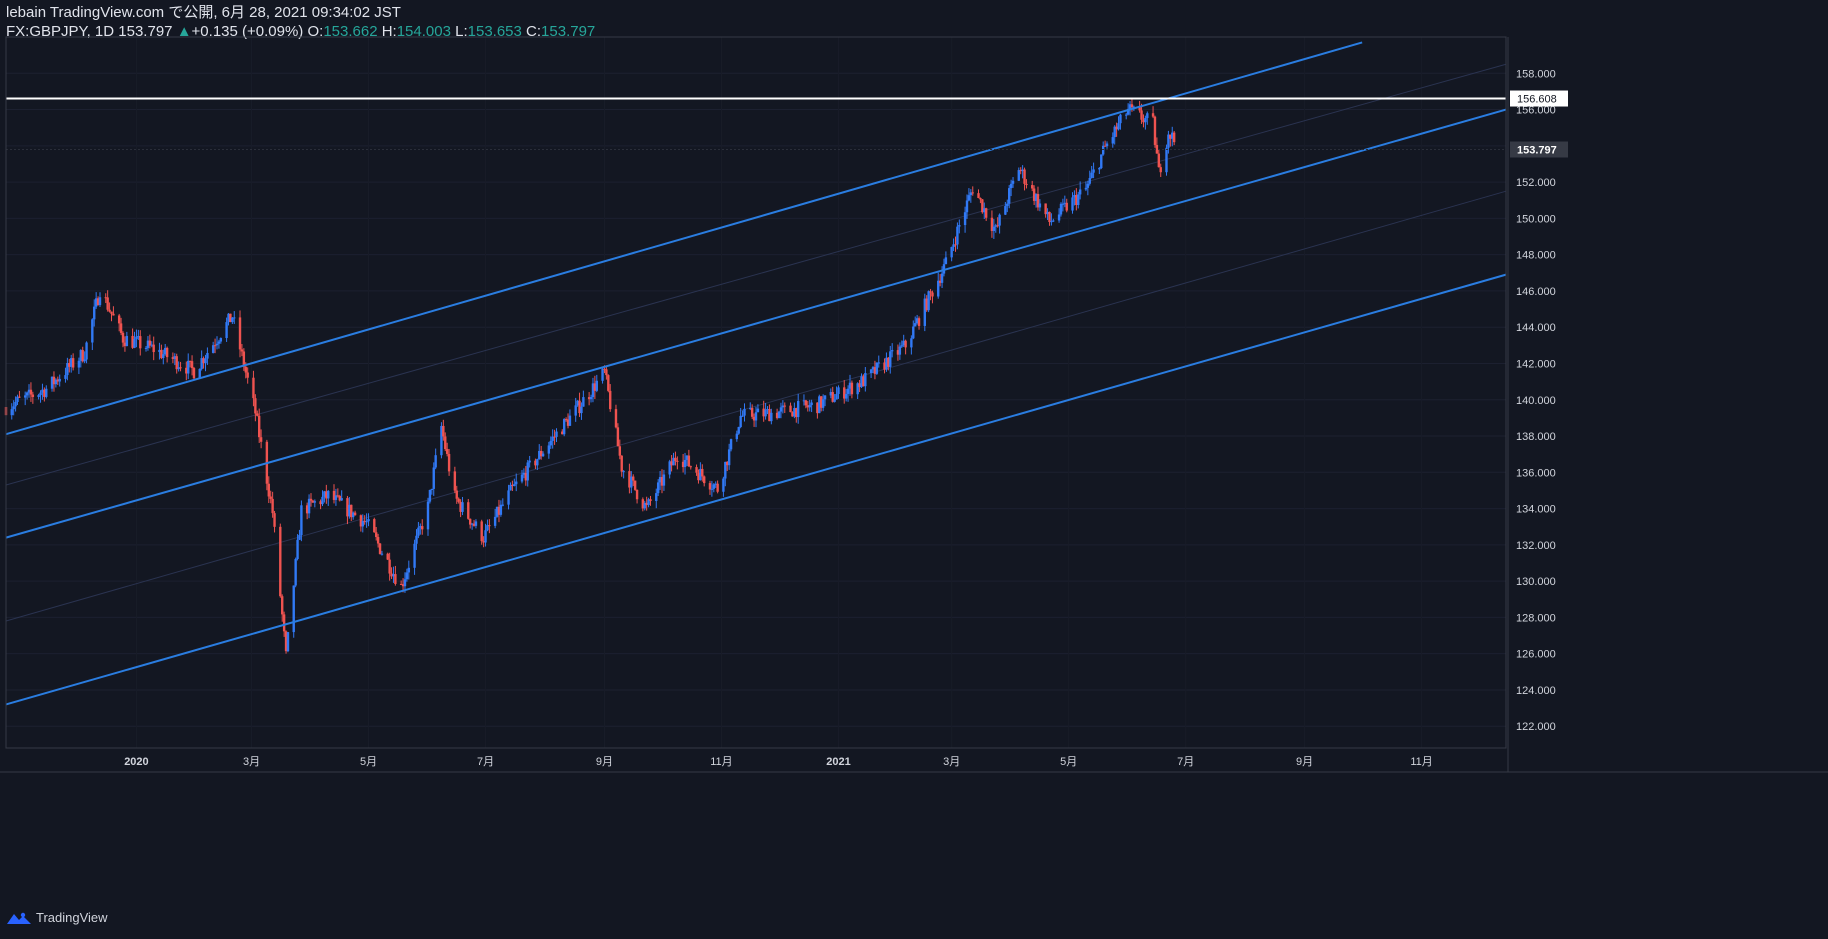 The image size is (1828, 939). I want to click on time-tick-label: 3月, so click(951, 762).